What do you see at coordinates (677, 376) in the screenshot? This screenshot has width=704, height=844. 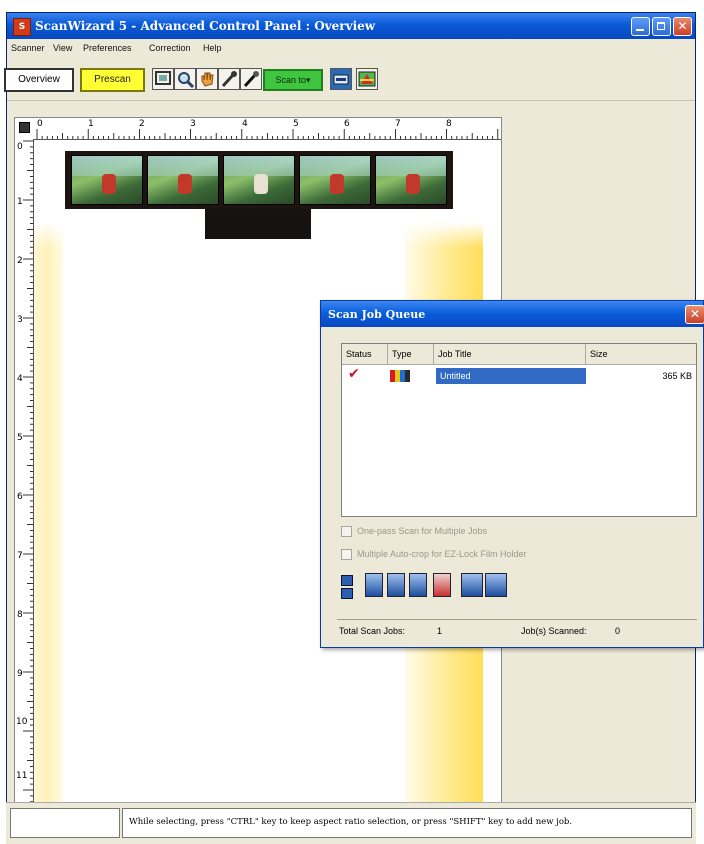 I see `job-size-cell: 365 KB` at bounding box center [677, 376].